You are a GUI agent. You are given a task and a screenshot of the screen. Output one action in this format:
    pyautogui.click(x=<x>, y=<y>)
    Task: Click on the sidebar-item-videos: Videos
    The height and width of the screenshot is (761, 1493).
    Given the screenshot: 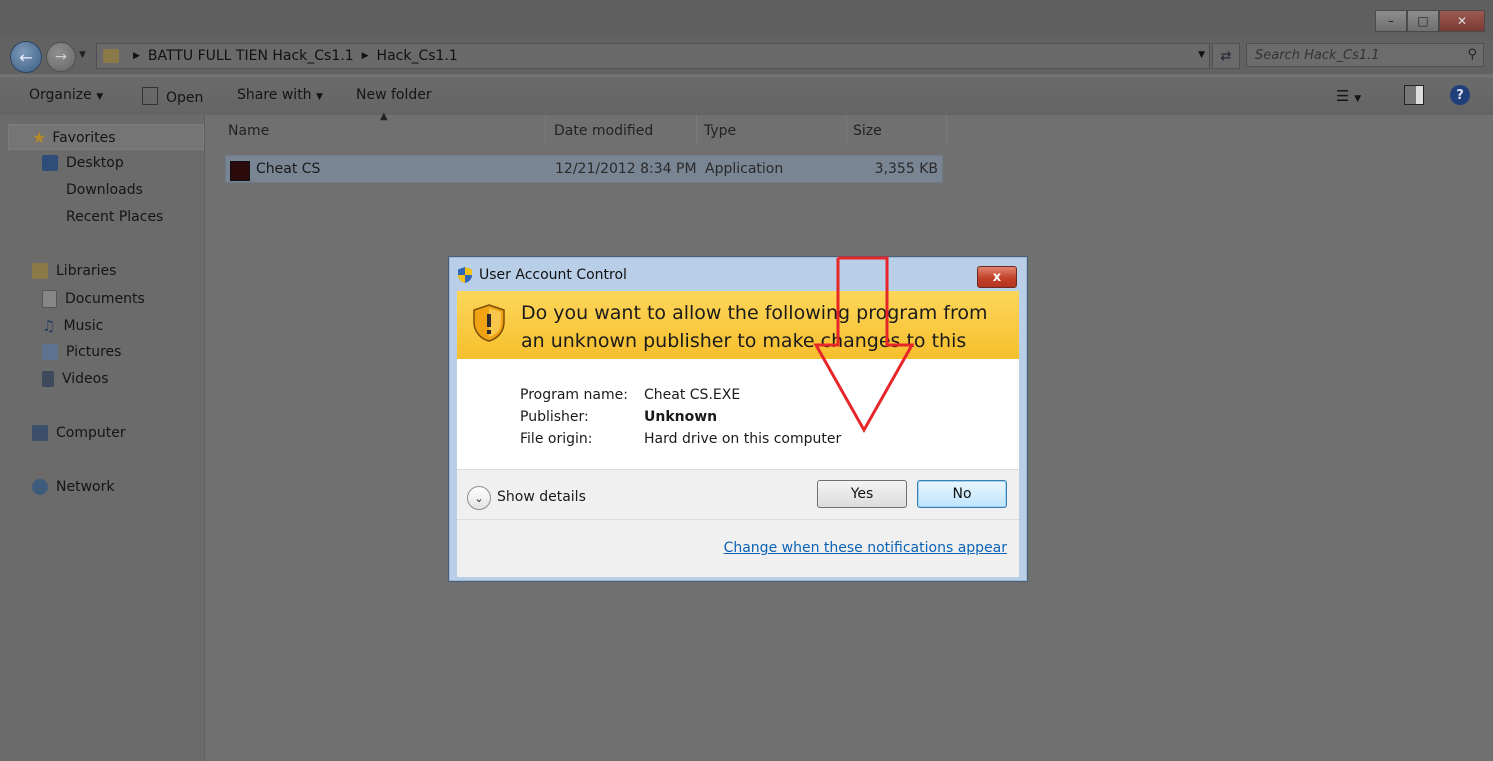 What is the action you would take?
    pyautogui.click(x=75, y=379)
    